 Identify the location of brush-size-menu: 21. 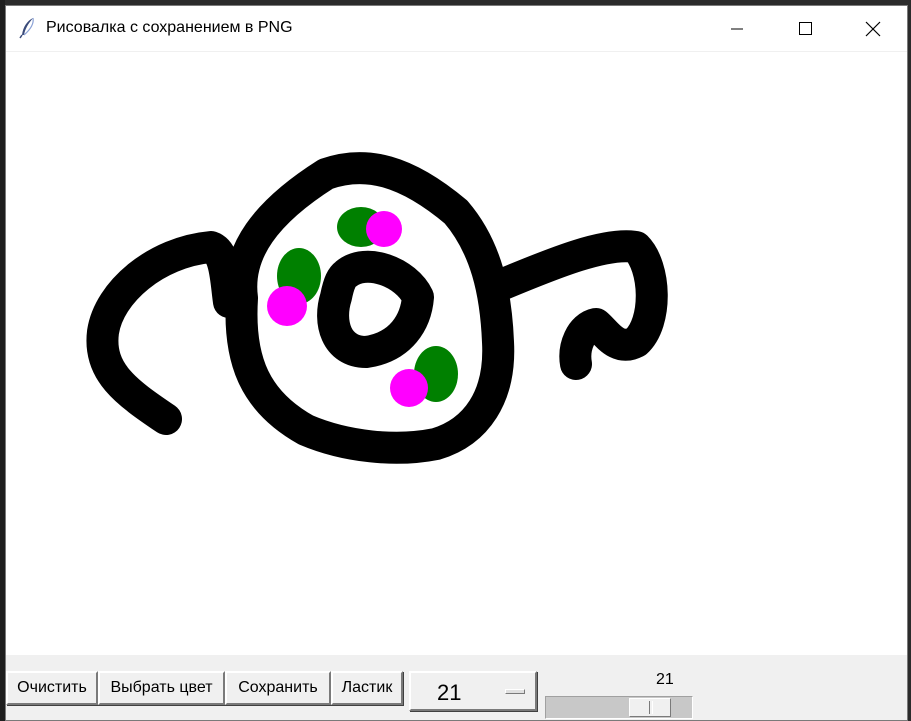
(473, 691).